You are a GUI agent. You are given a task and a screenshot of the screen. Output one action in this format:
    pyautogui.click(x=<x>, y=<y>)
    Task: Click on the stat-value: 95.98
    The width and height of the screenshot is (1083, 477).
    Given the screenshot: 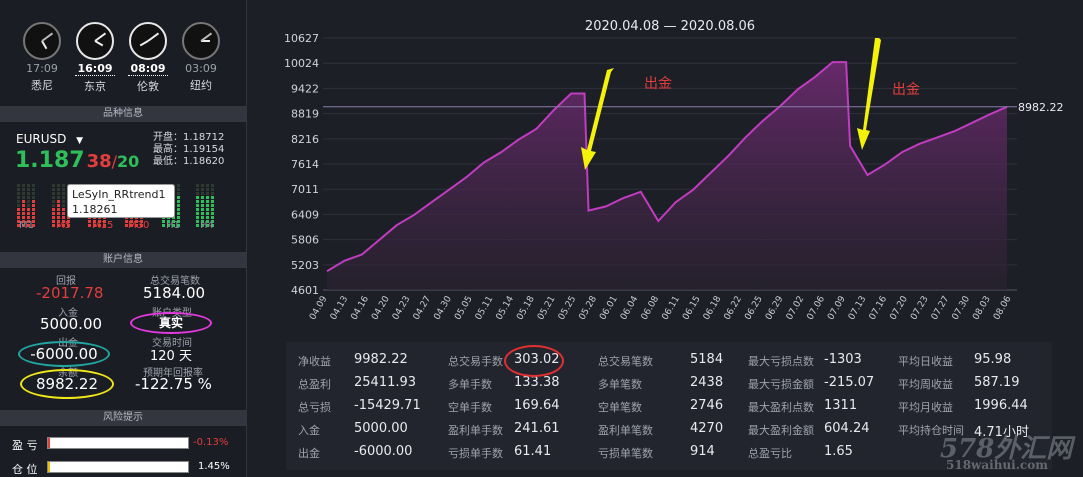 What is the action you would take?
    pyautogui.click(x=993, y=359)
    